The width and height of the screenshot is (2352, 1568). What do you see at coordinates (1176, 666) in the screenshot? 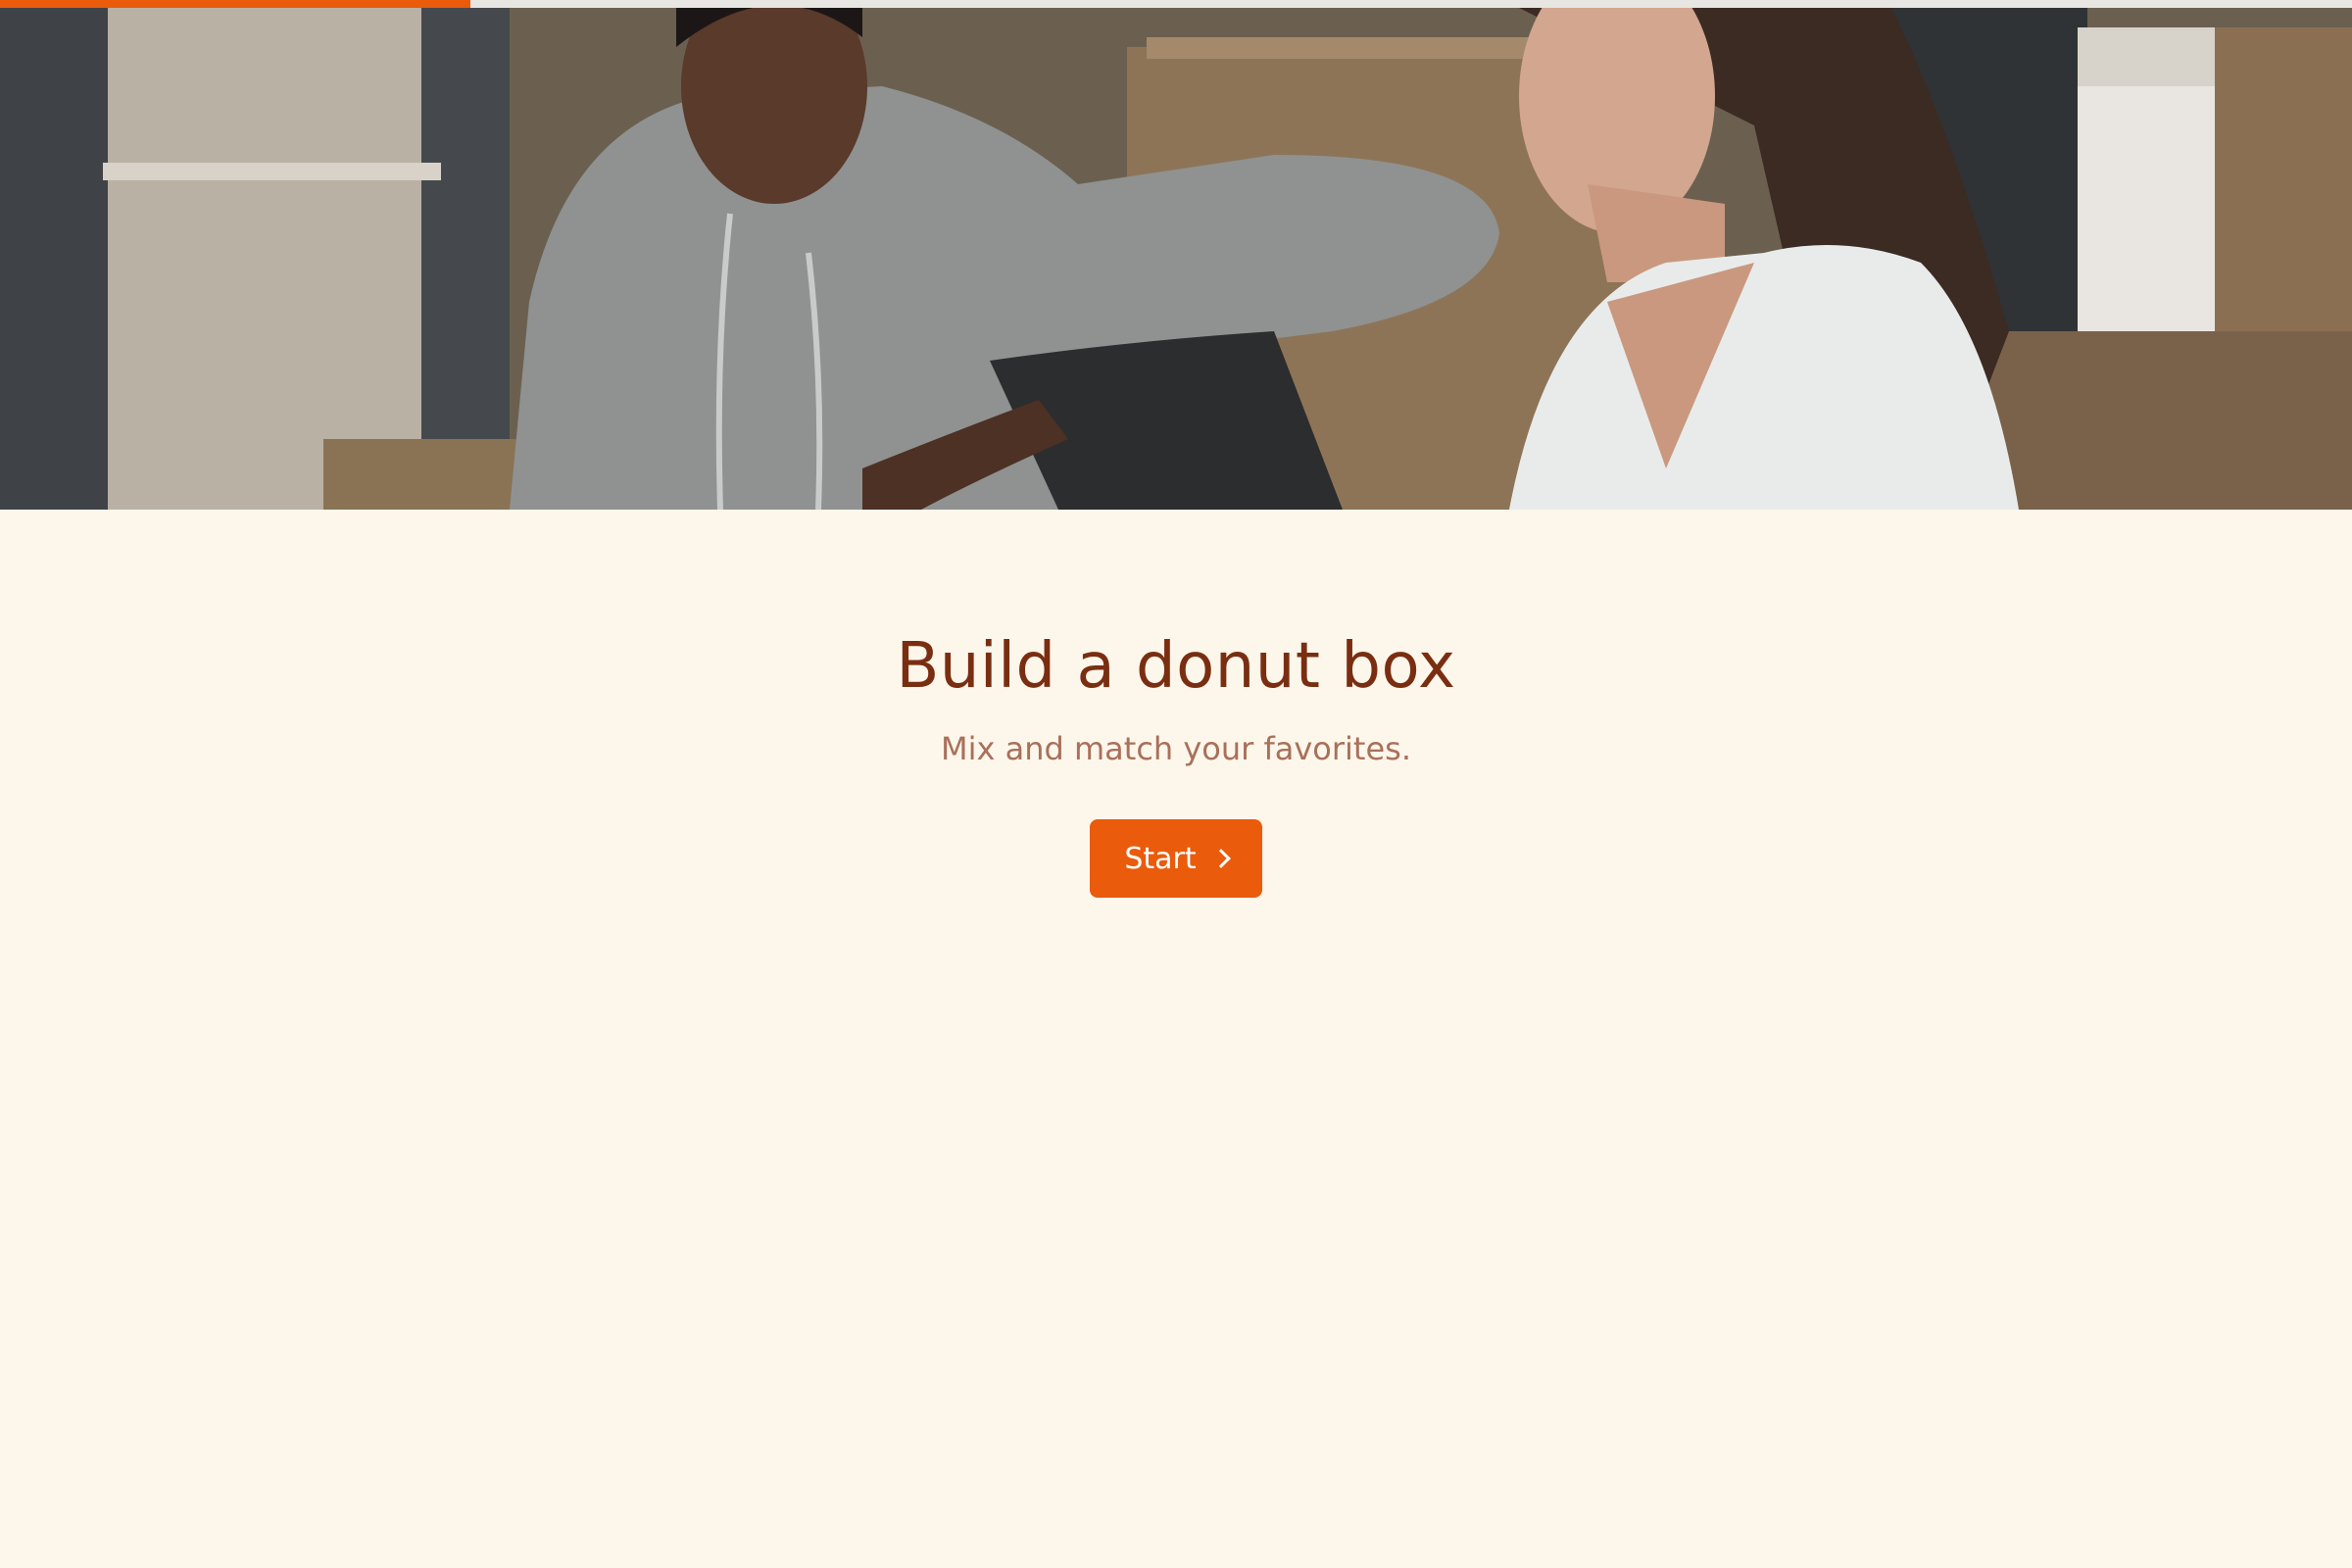
I see `page-title: Build a donut box` at bounding box center [1176, 666].